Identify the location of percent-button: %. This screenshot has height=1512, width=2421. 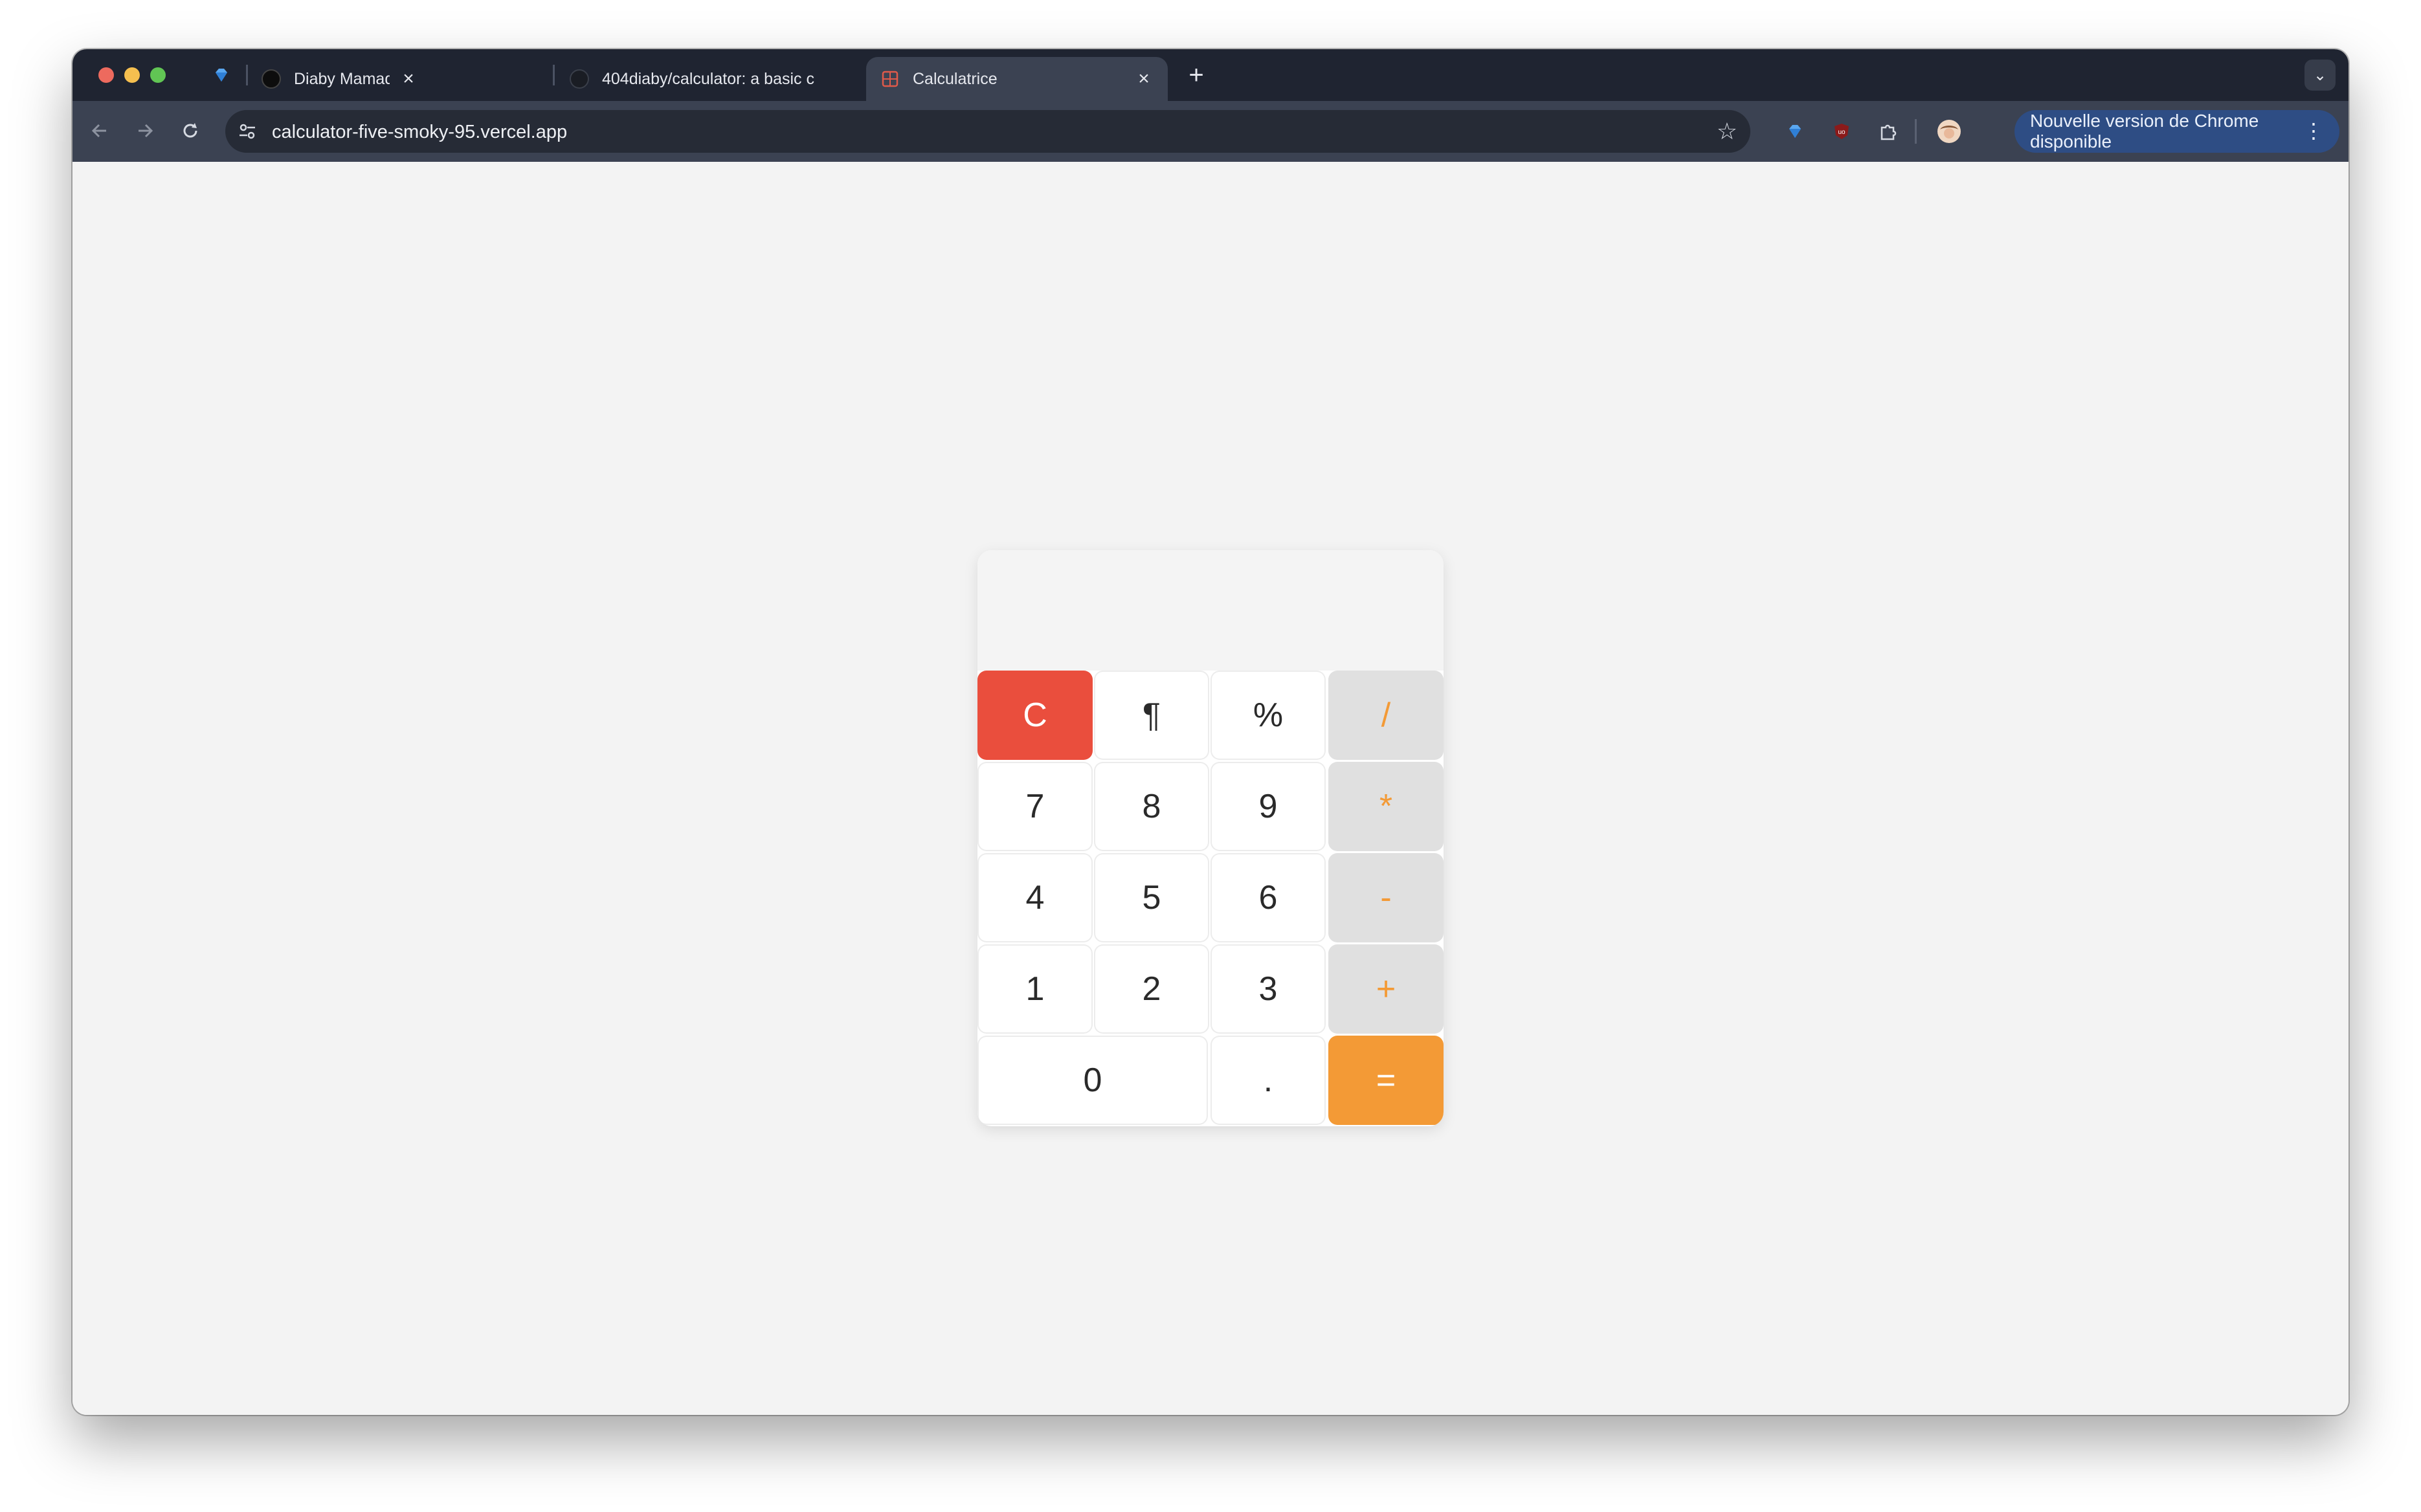
(1268, 715).